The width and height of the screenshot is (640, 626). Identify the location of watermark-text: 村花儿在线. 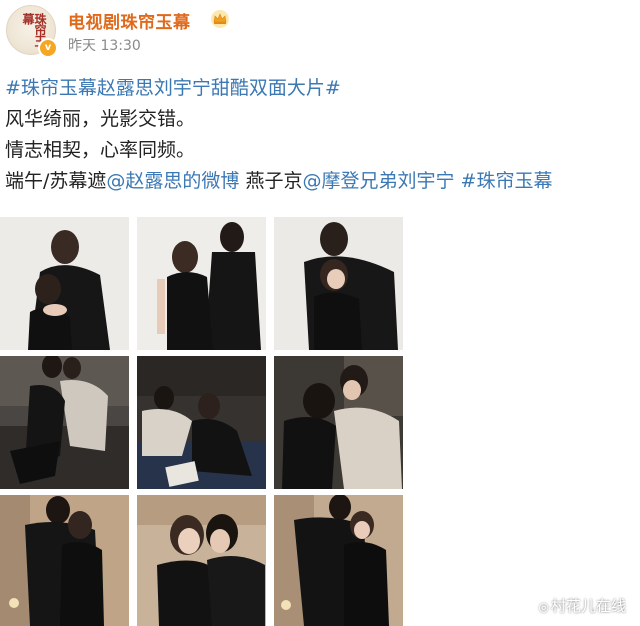
(588, 606).